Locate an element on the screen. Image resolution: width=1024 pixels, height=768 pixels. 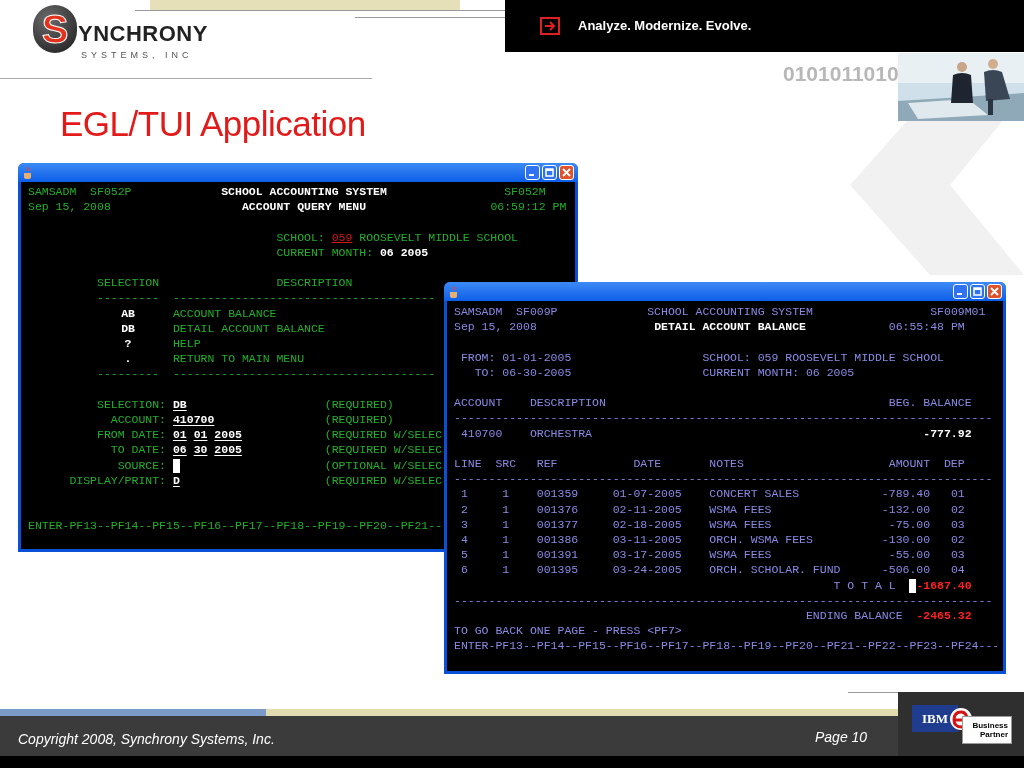
user-program-text: SAMSADM SF052P is located at coordinates (80, 192).